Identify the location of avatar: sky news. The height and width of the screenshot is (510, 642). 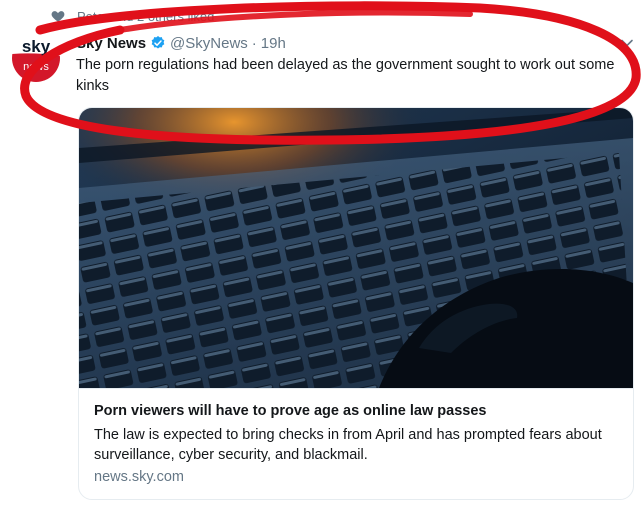
(36, 58).